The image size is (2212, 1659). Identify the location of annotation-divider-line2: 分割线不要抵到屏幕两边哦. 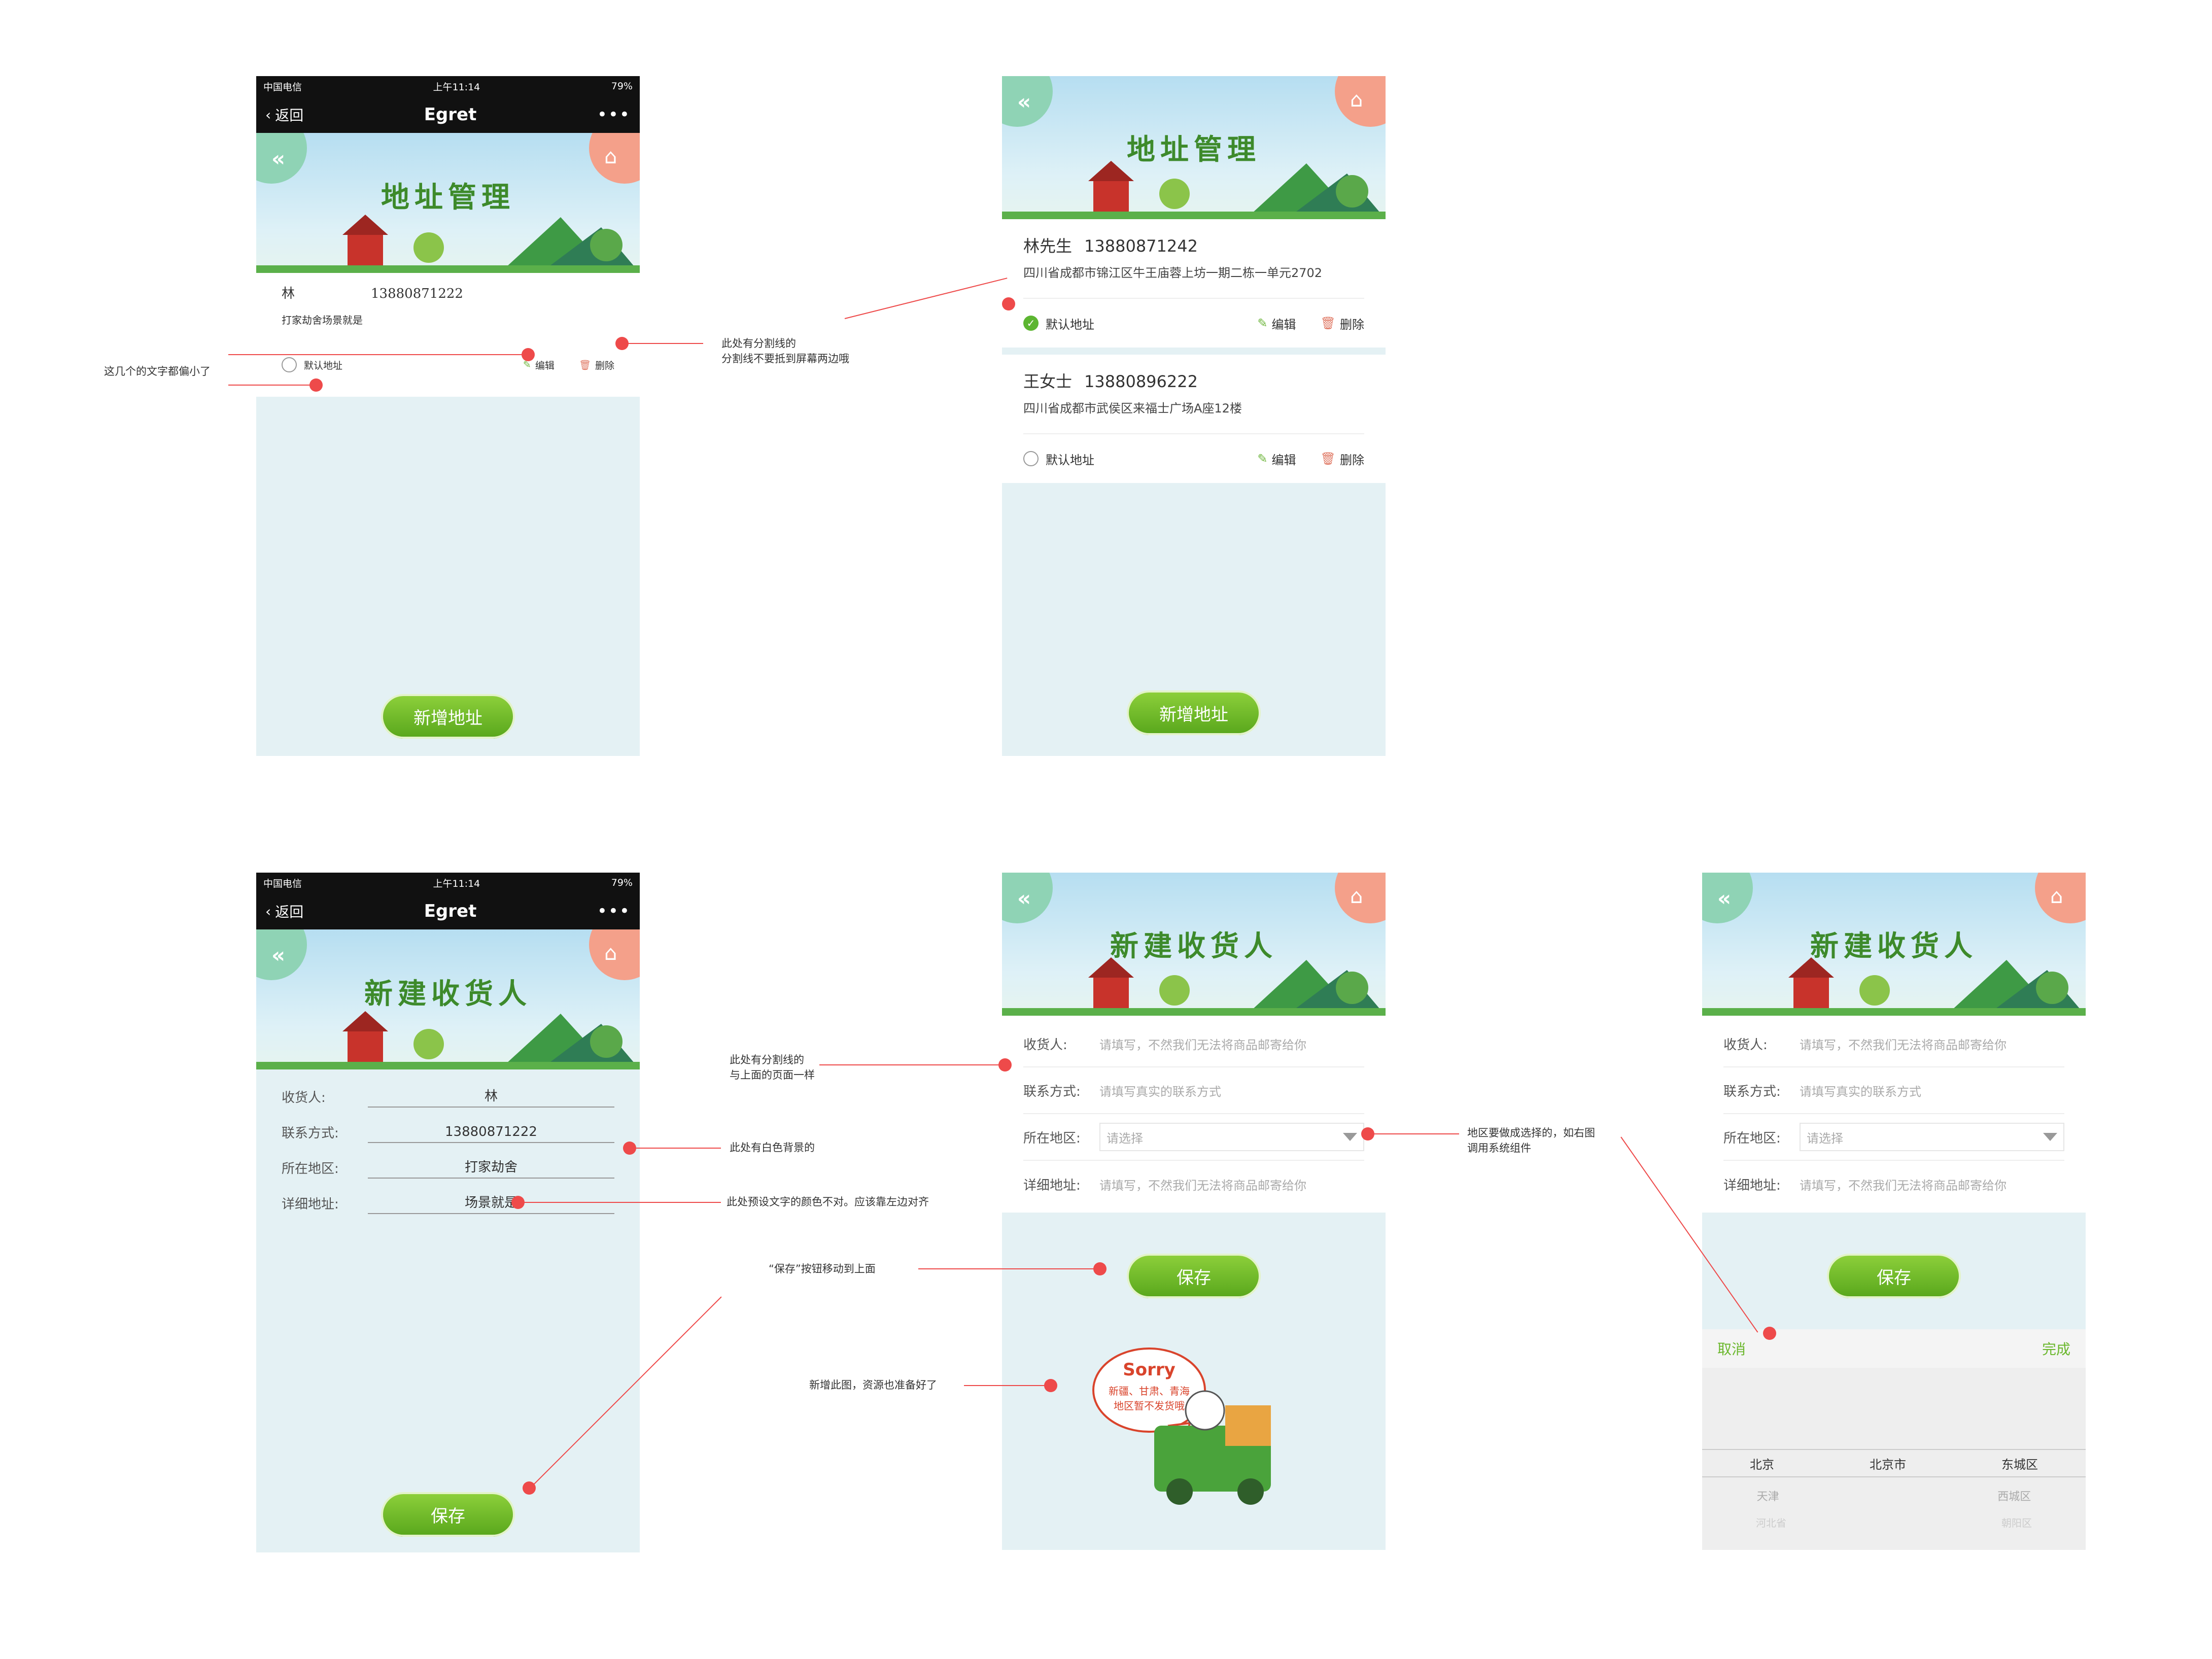
(785, 359).